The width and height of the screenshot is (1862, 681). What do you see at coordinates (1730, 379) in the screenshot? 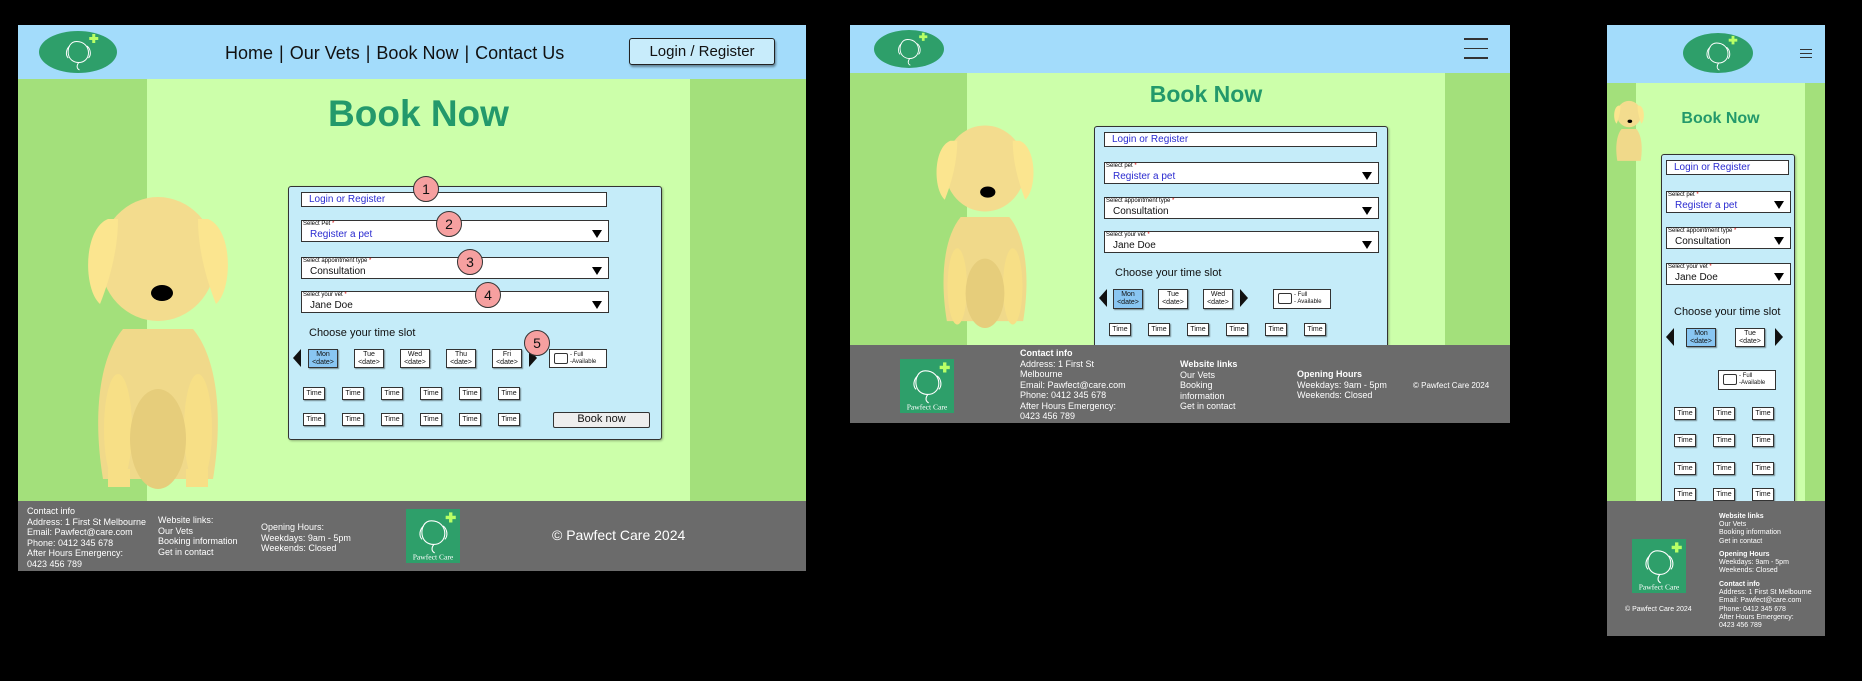
I see `speech-bubble-icon` at bounding box center [1730, 379].